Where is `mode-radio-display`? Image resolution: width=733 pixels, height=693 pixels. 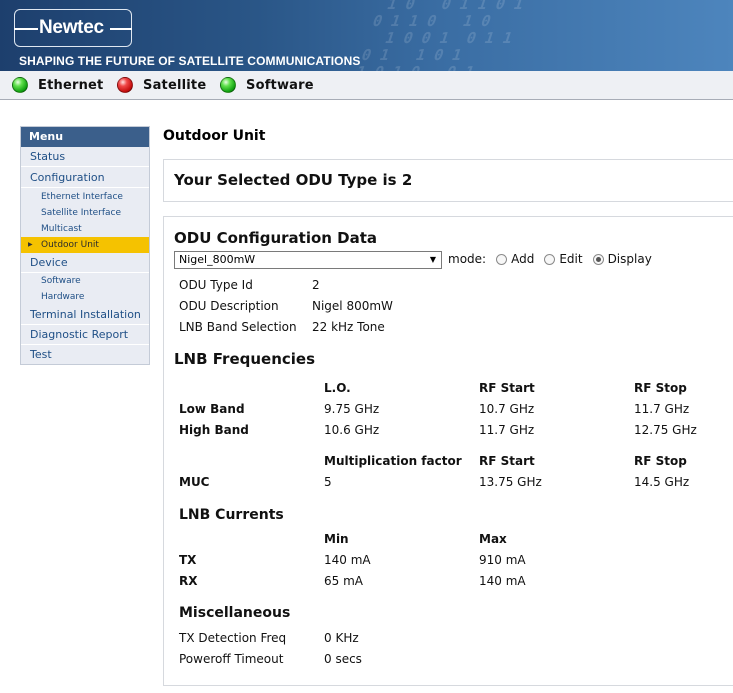
mode-radio-display is located at coordinates (598, 259).